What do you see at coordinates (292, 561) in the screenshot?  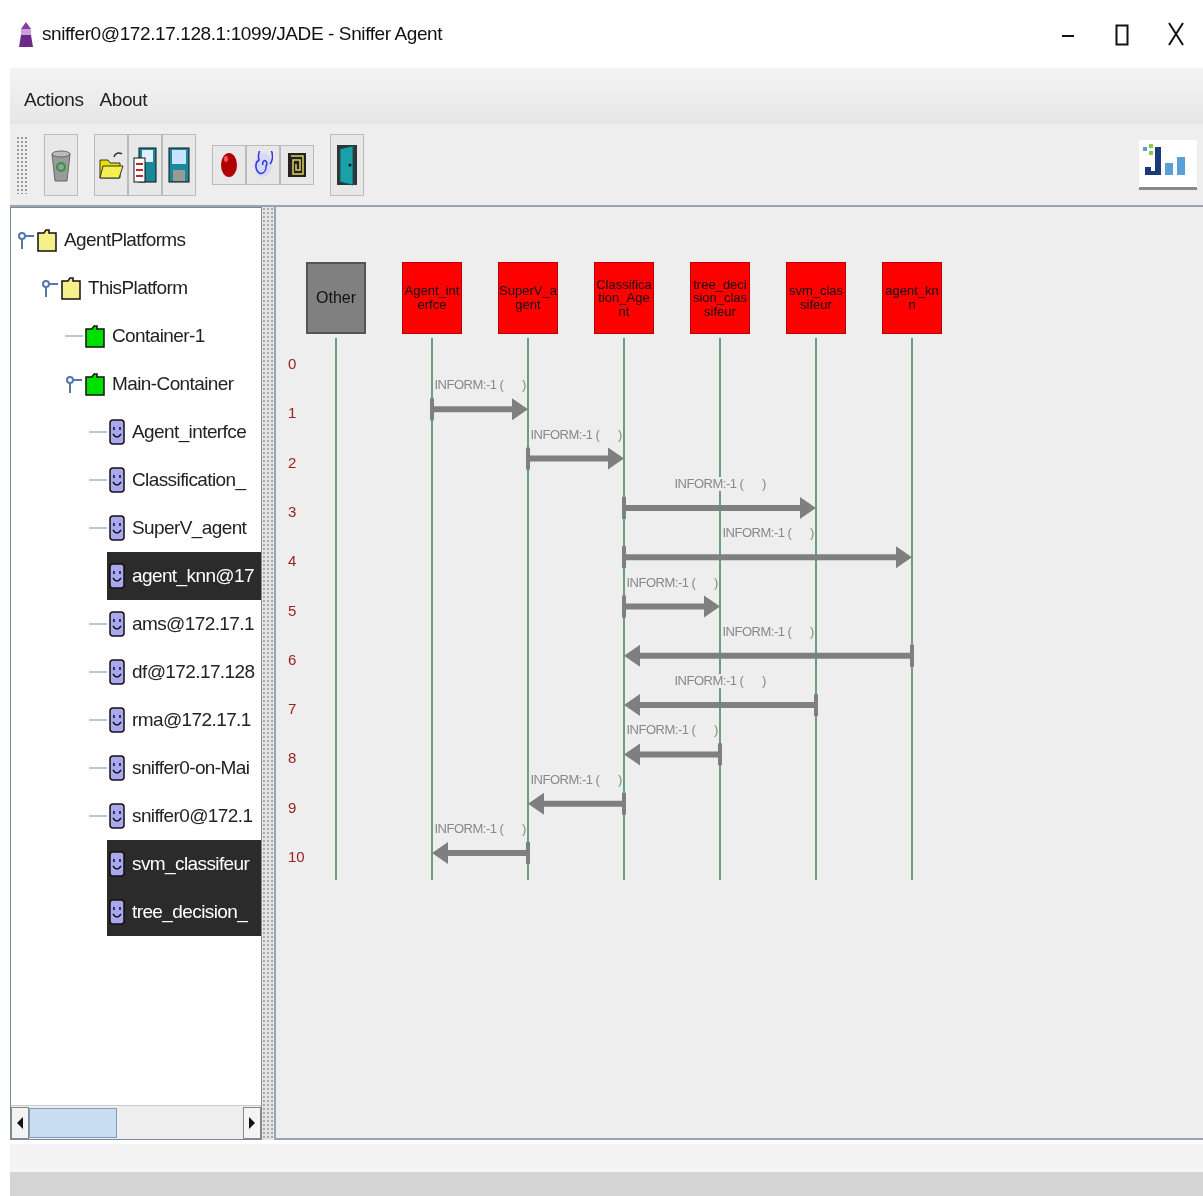 I see `row-number: 4` at bounding box center [292, 561].